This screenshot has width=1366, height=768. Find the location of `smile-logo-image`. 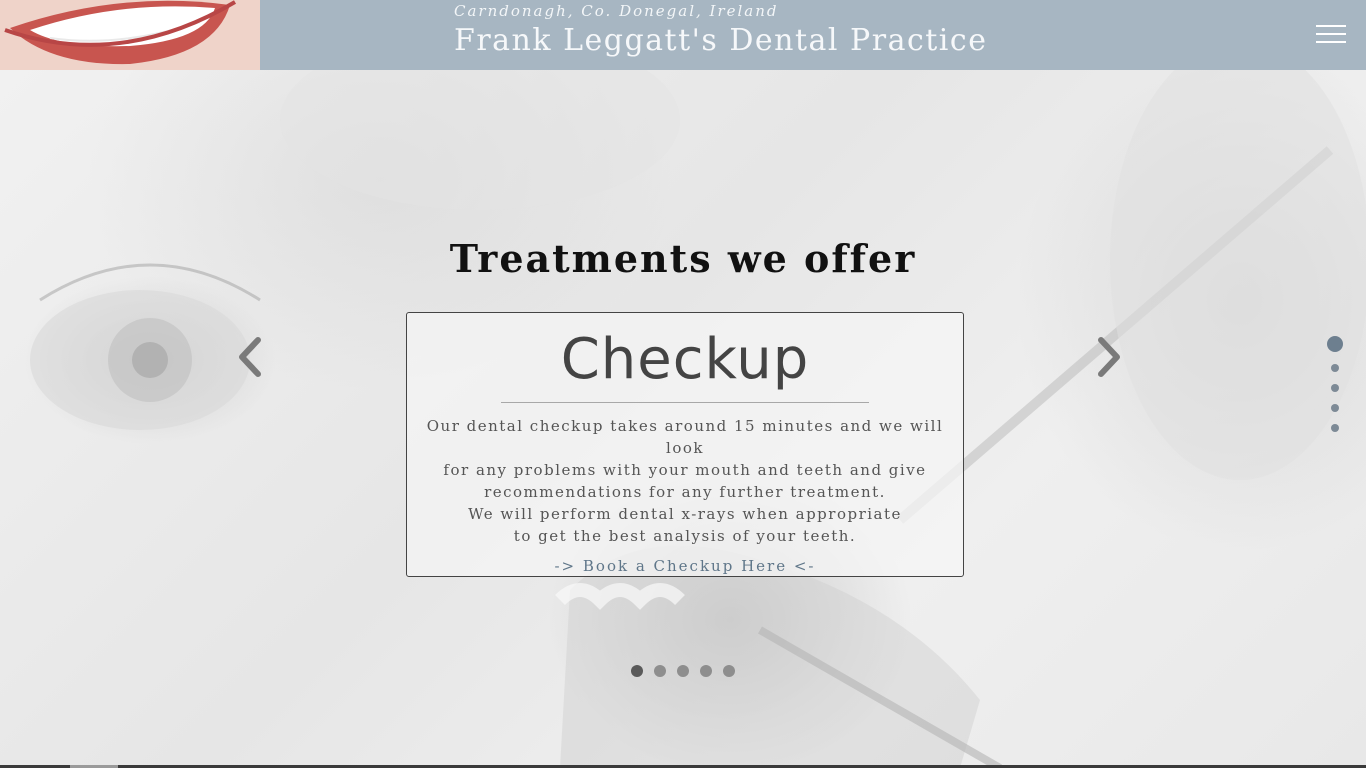

smile-logo-image is located at coordinates (130, 35).